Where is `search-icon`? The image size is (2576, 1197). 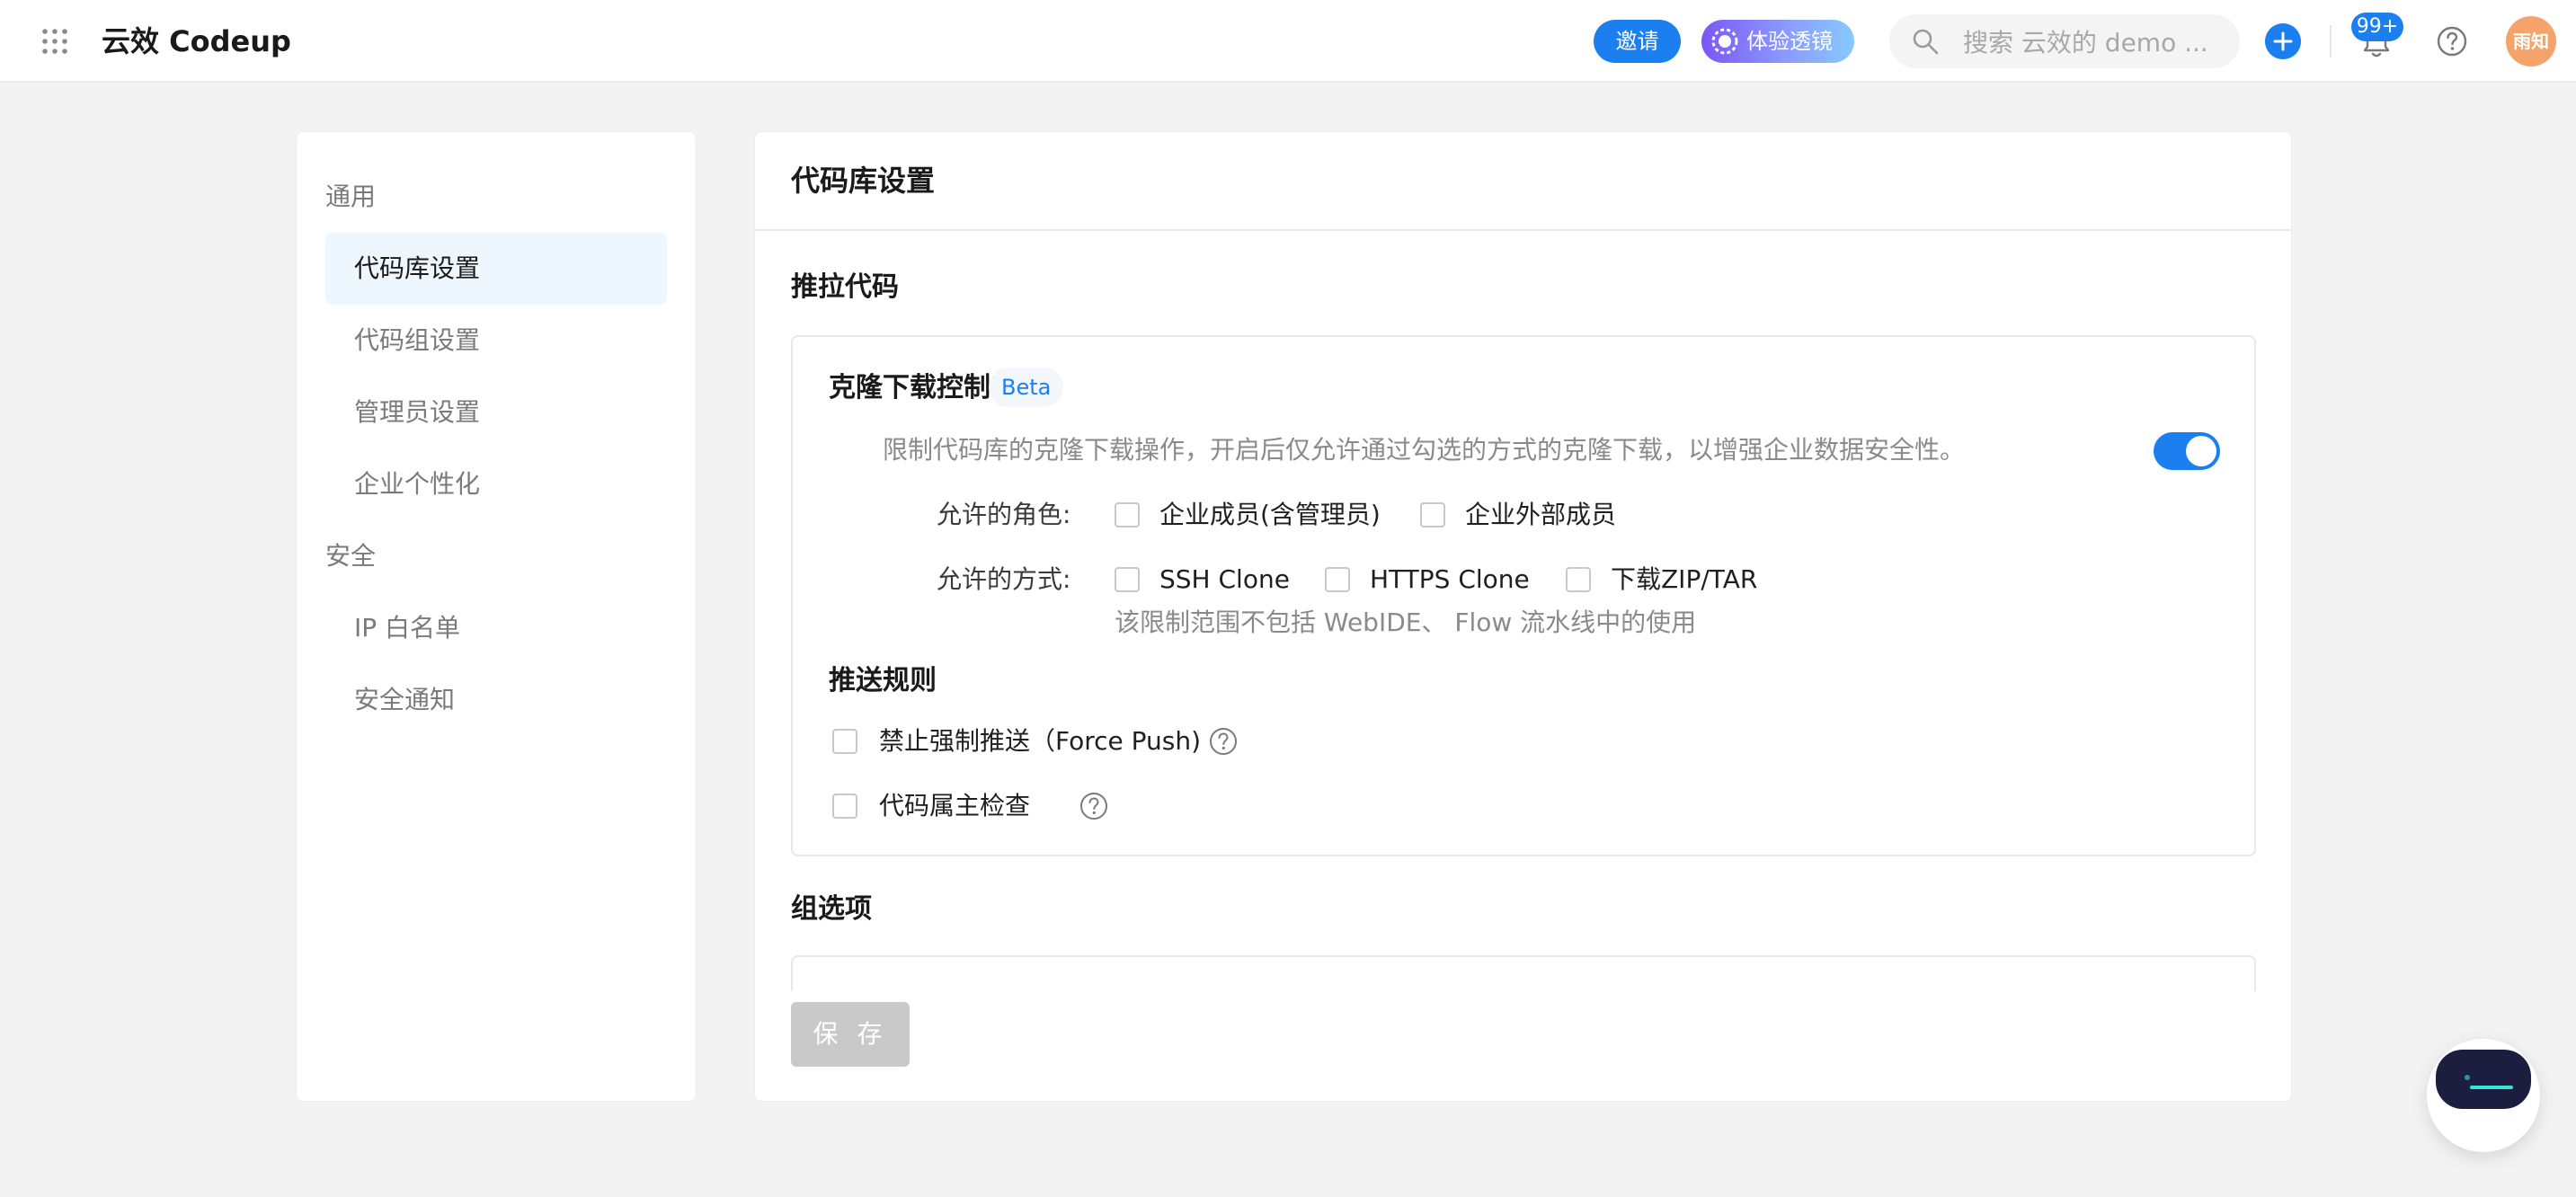 search-icon is located at coordinates (1926, 42).